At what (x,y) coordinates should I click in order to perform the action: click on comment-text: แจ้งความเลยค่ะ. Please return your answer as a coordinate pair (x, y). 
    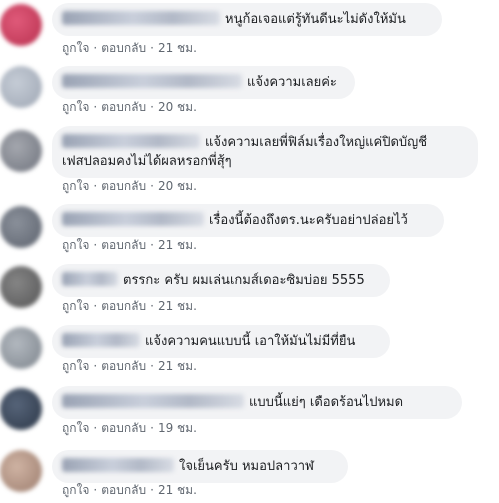
    Looking at the image, I should click on (292, 82).